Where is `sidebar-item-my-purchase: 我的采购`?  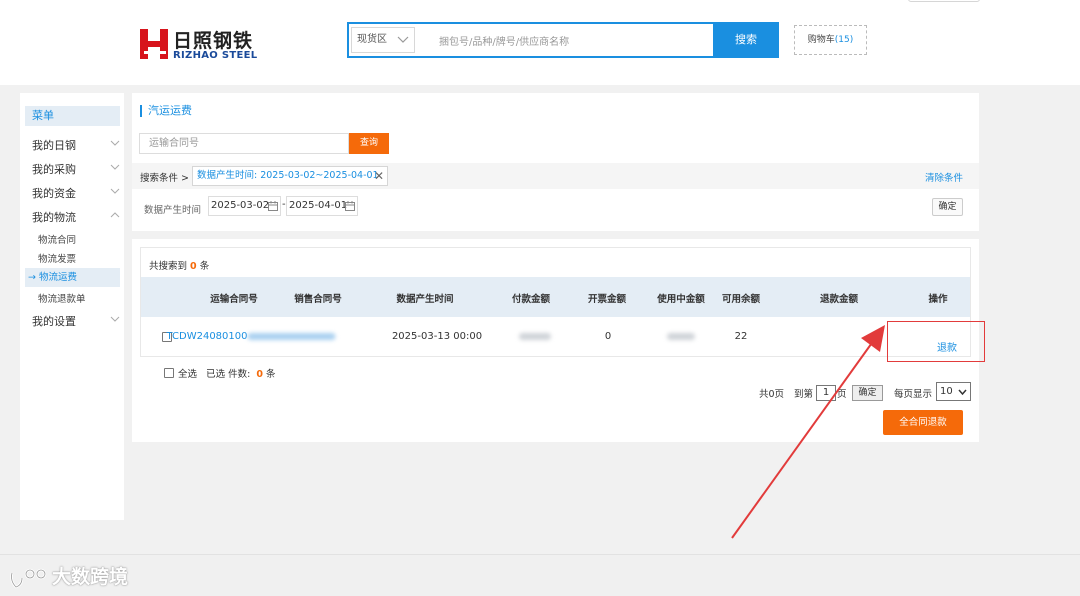
sidebar-item-my-purchase: 我的采购 is located at coordinates (76, 169).